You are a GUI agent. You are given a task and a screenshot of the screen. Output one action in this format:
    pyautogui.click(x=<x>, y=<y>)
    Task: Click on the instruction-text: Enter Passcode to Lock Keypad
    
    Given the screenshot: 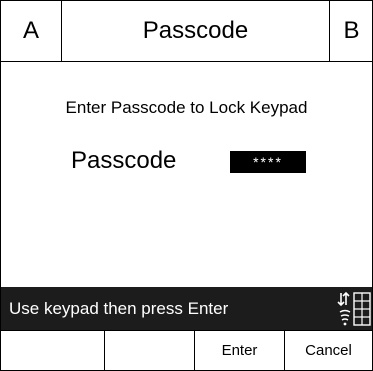 What is the action you would take?
    pyautogui.click(x=186, y=107)
    